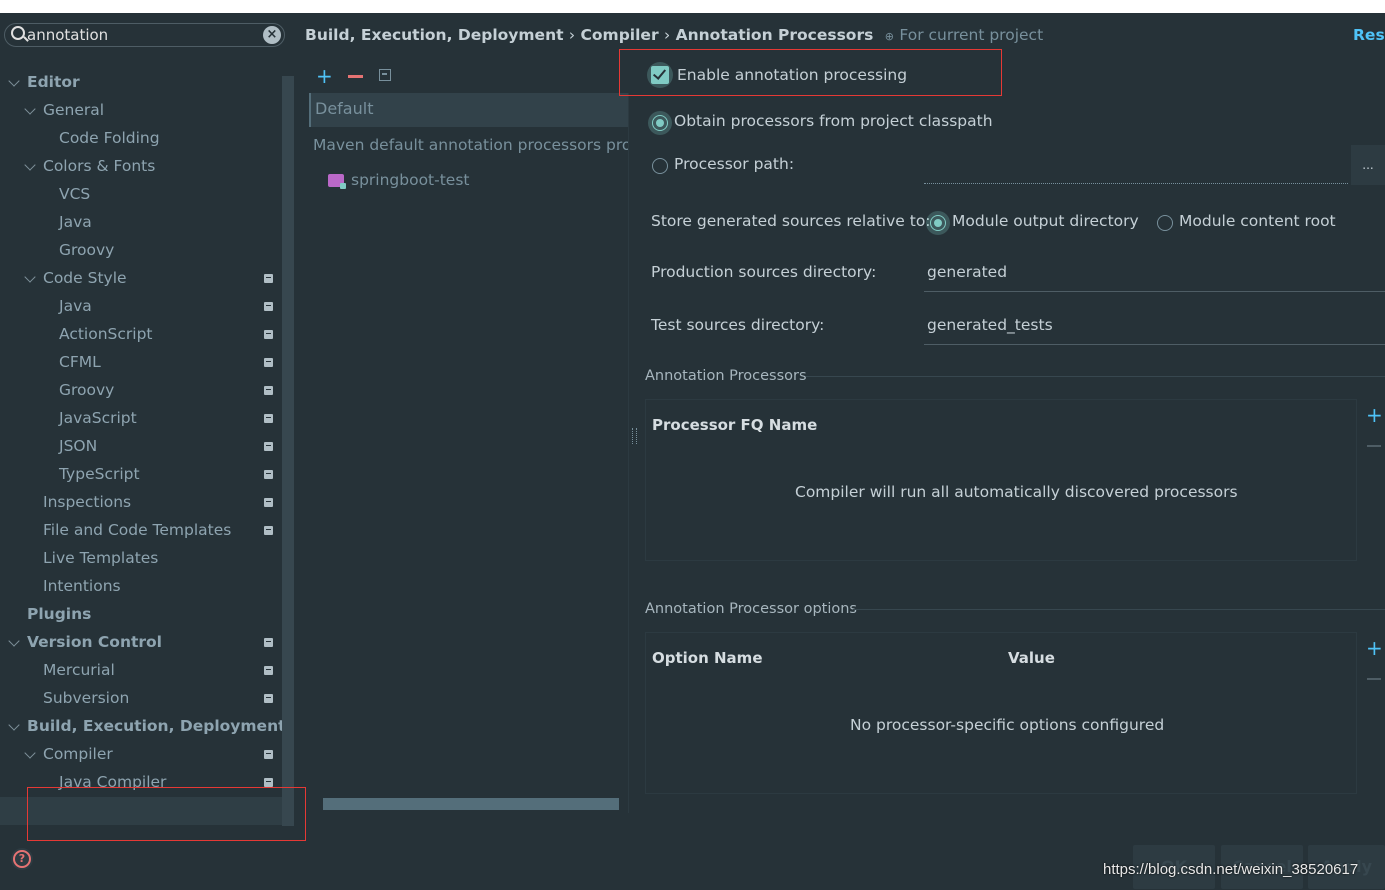 The height and width of the screenshot is (890, 1385). I want to click on production-sources-label: Production sources directory:, so click(764, 272).